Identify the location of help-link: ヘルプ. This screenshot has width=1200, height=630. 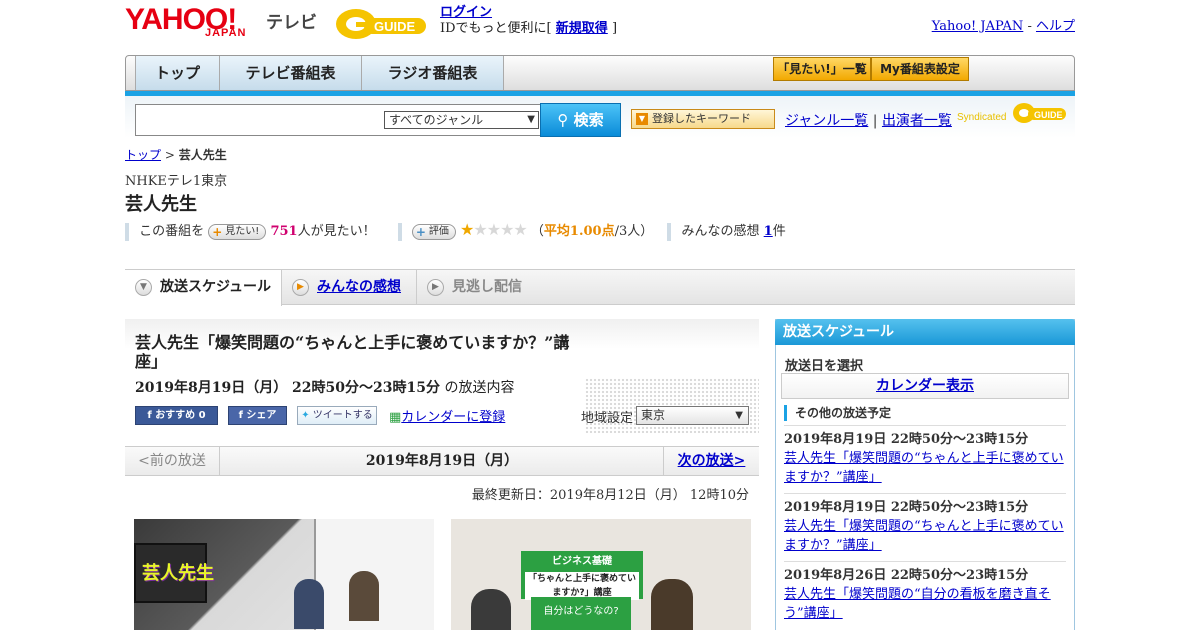
(1055, 26).